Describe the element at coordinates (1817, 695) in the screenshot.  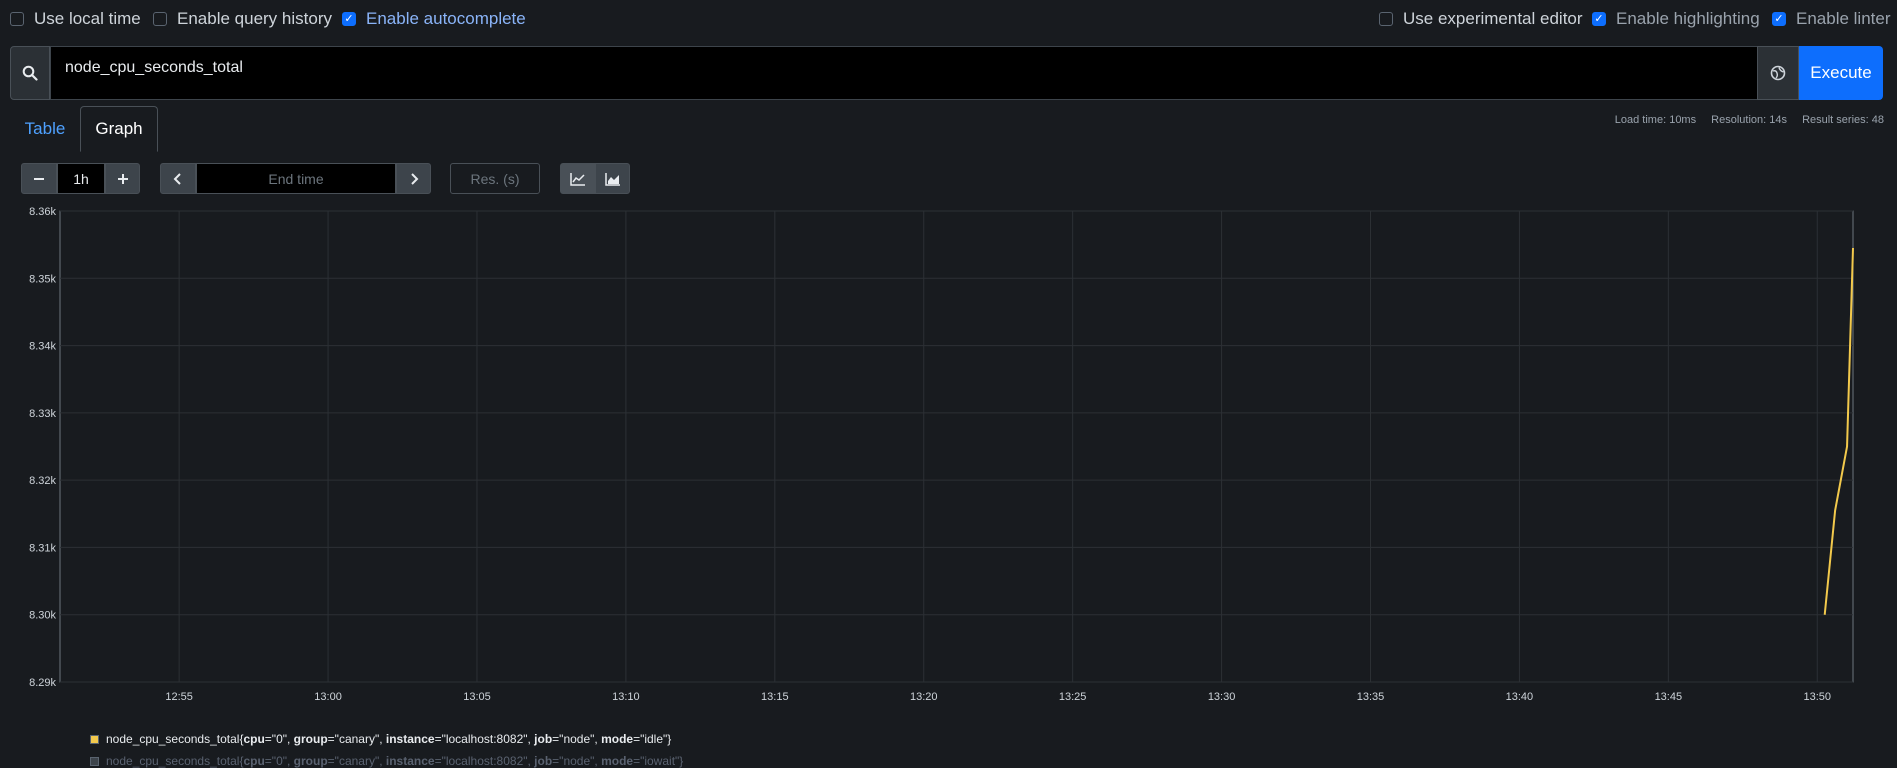
I see `x-tick-label: 13:50` at that location.